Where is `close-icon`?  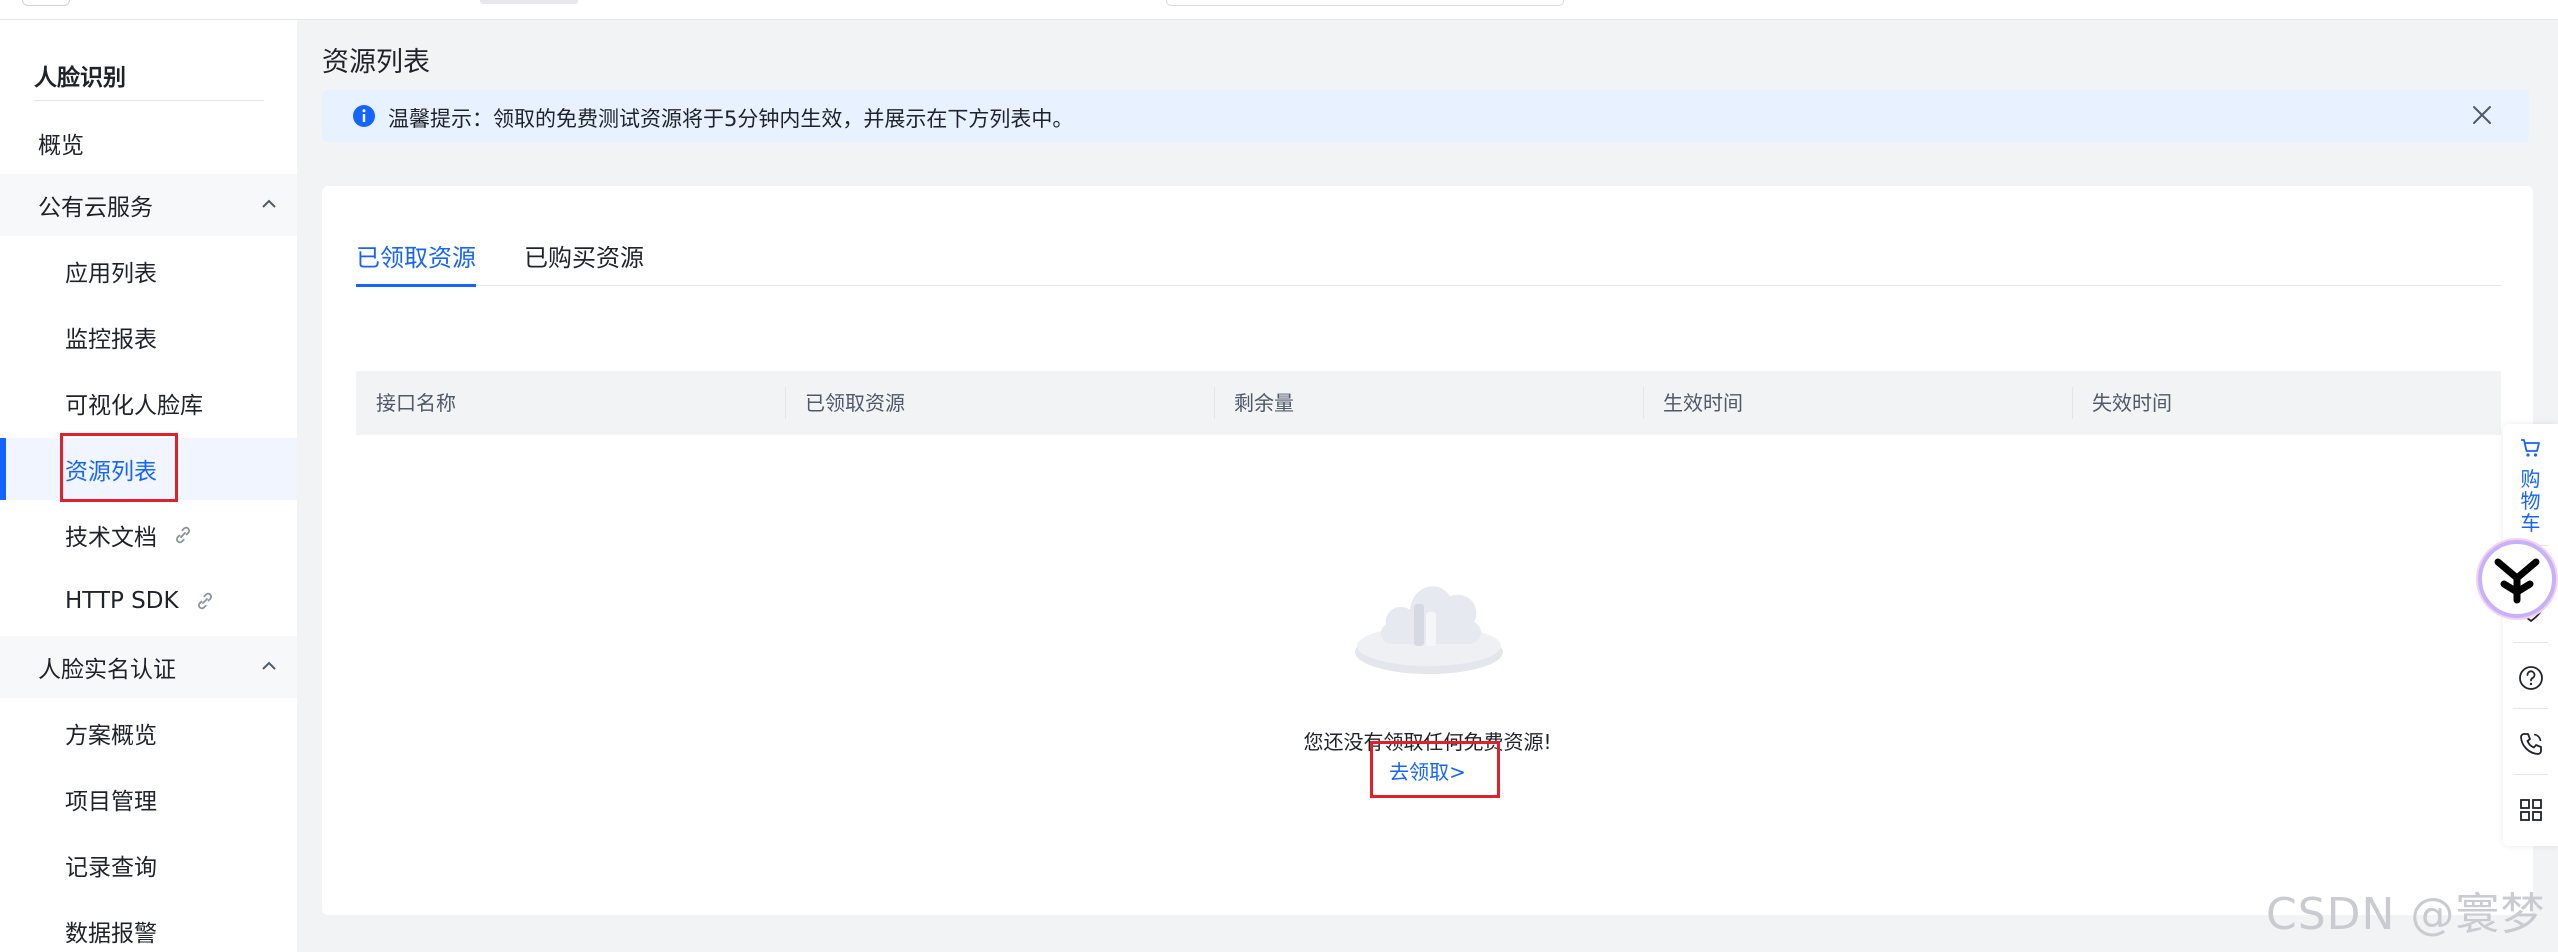 close-icon is located at coordinates (2482, 115).